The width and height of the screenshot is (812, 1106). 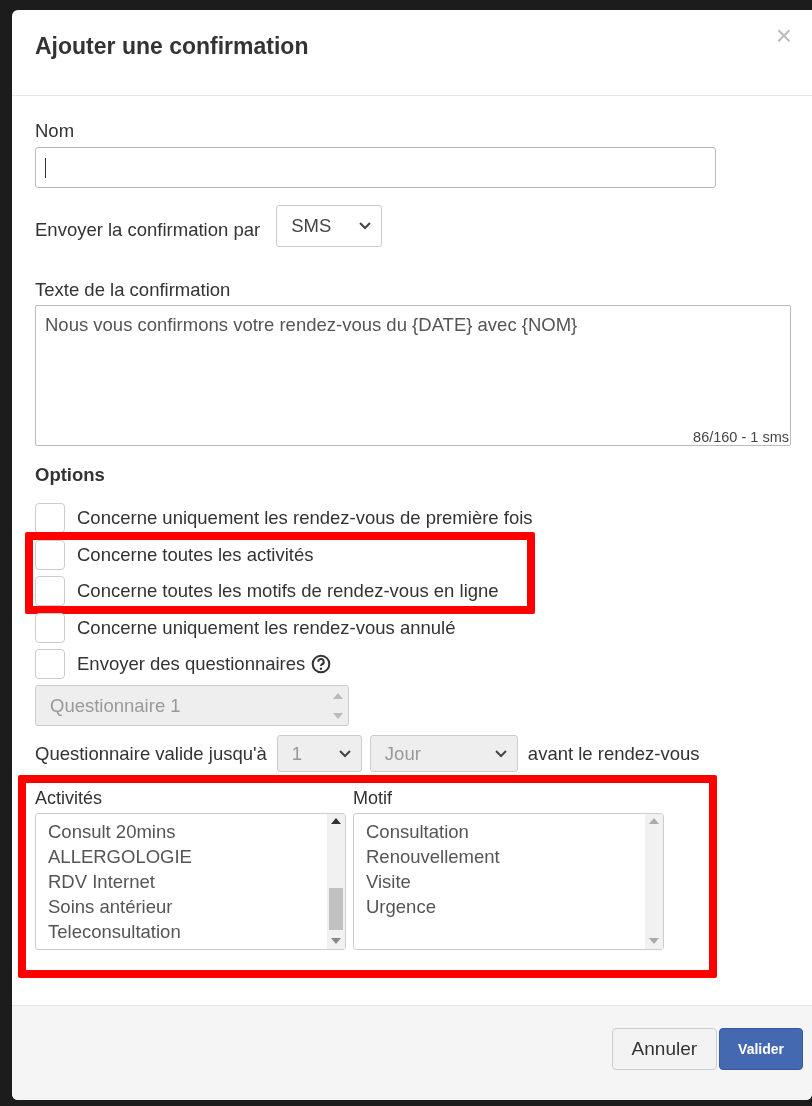 I want to click on help-icon, so click(x=321, y=664).